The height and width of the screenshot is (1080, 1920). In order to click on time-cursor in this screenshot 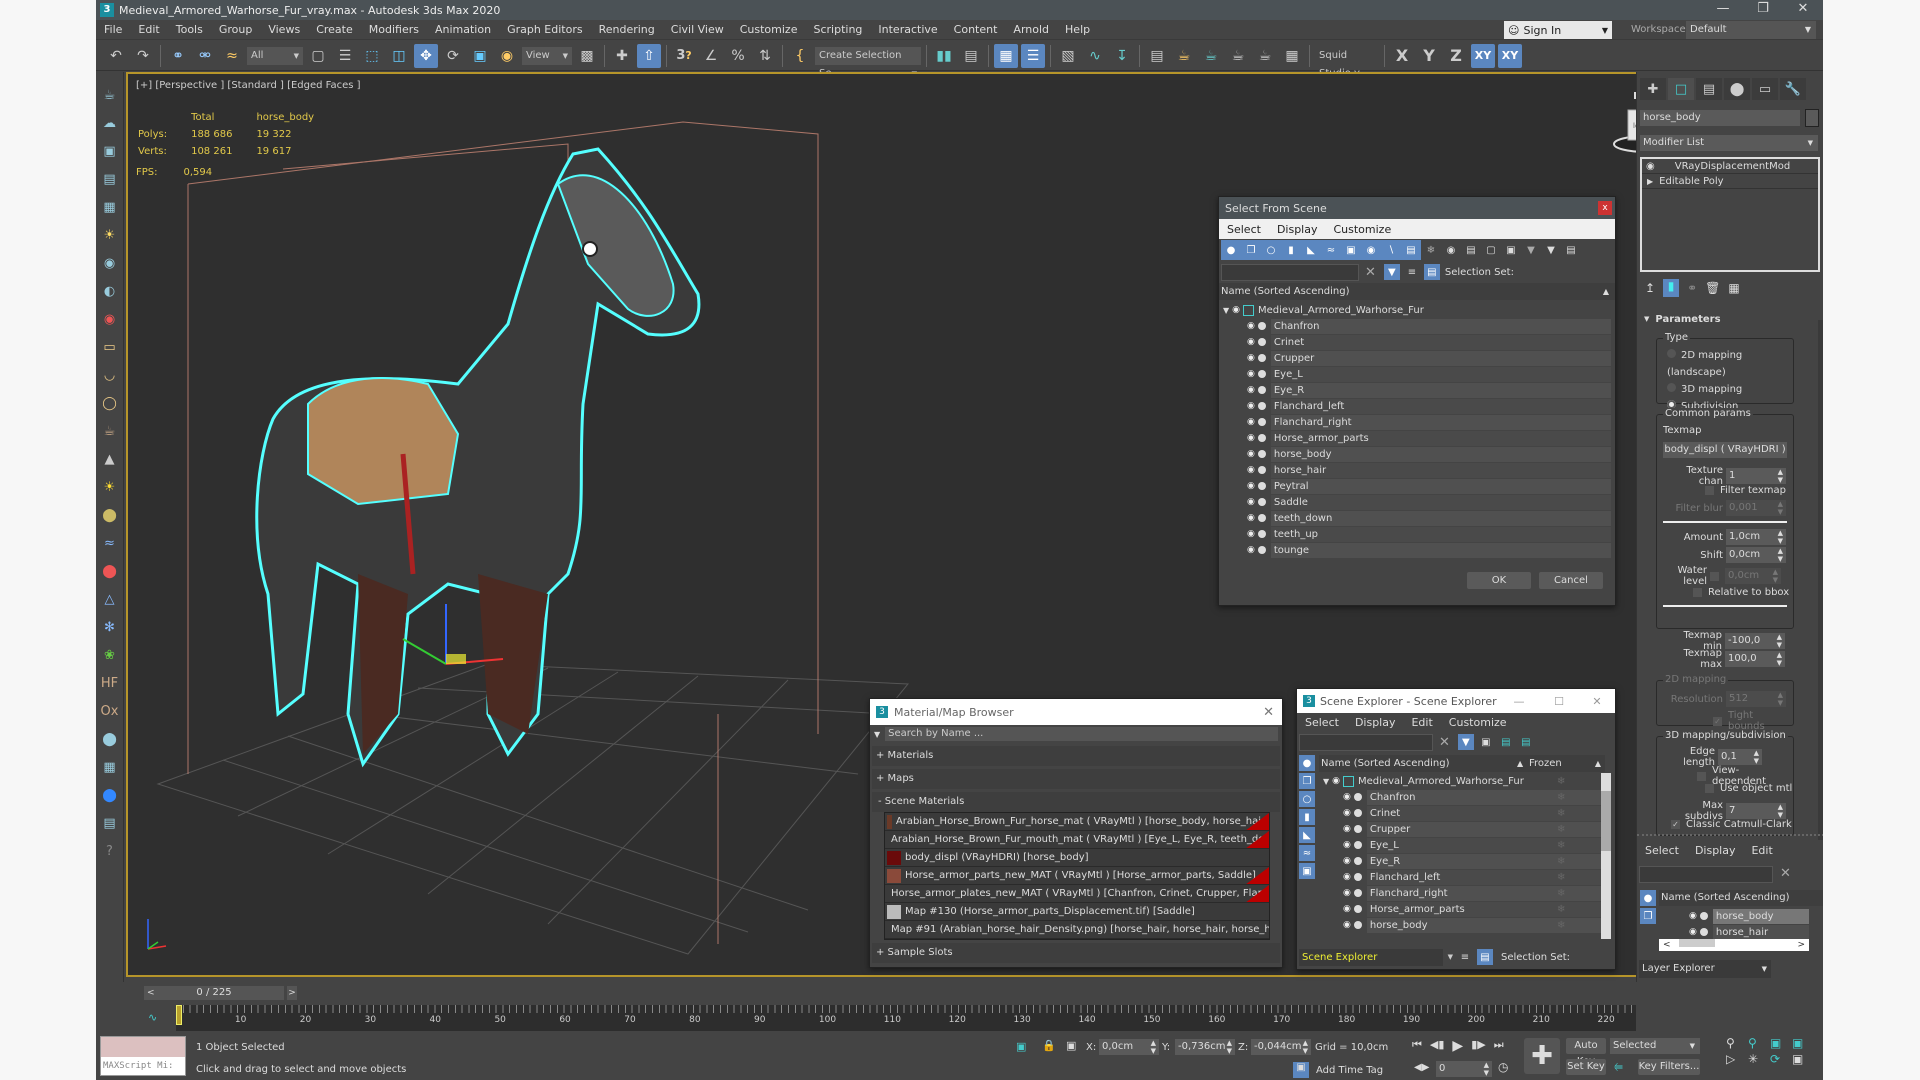, I will do `click(179, 1015)`.